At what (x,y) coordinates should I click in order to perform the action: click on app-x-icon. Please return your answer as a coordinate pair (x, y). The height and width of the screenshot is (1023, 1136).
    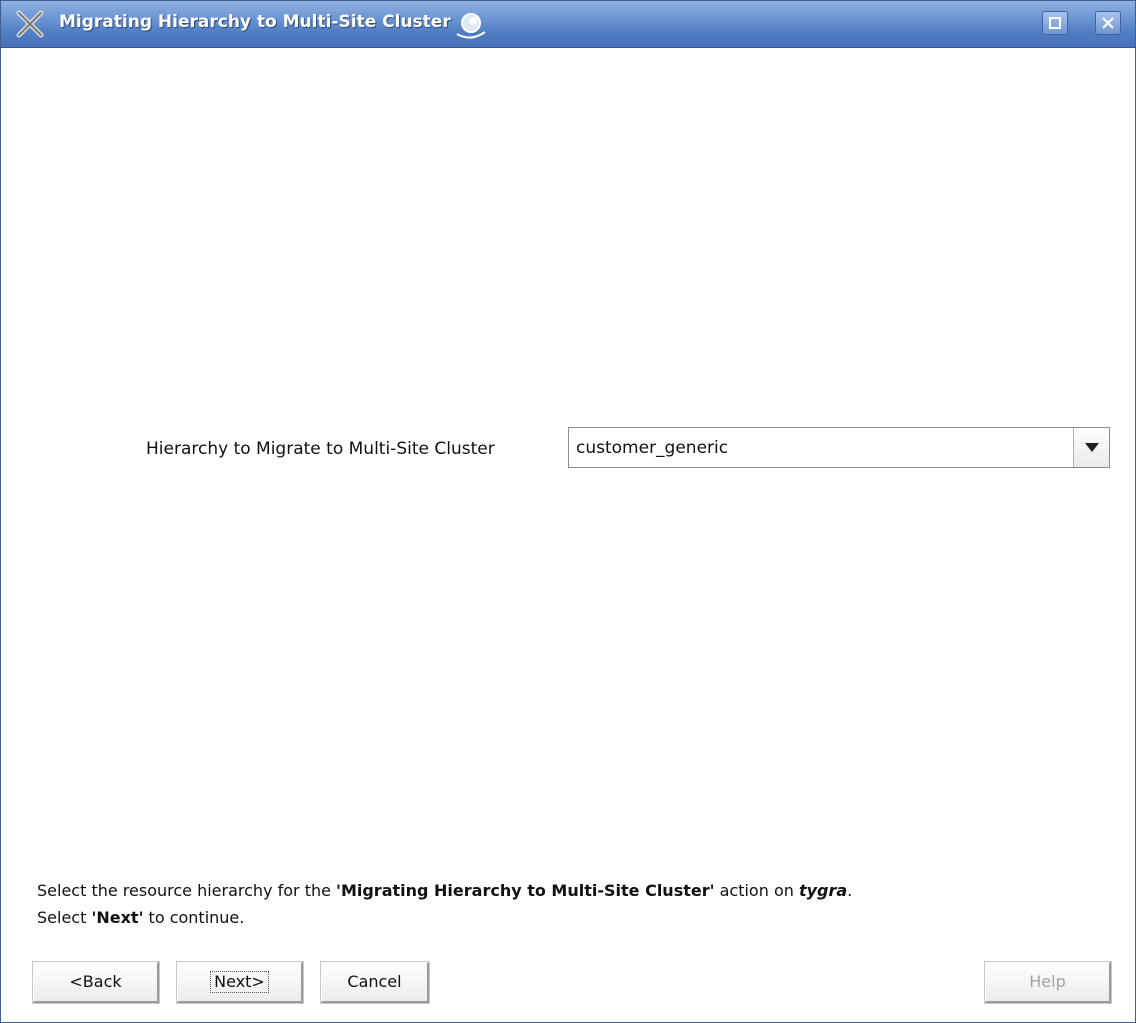
    Looking at the image, I should click on (30, 24).